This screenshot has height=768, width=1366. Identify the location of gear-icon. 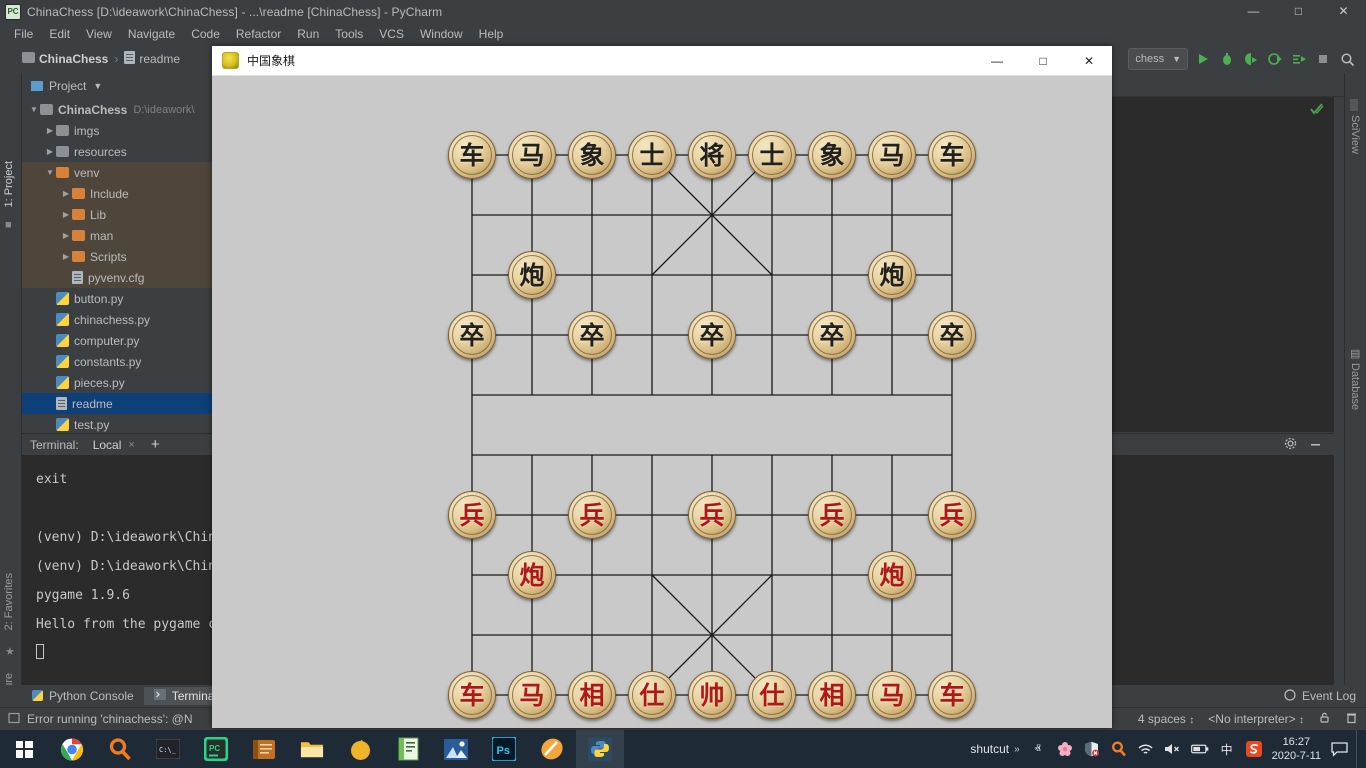
(1290, 445).